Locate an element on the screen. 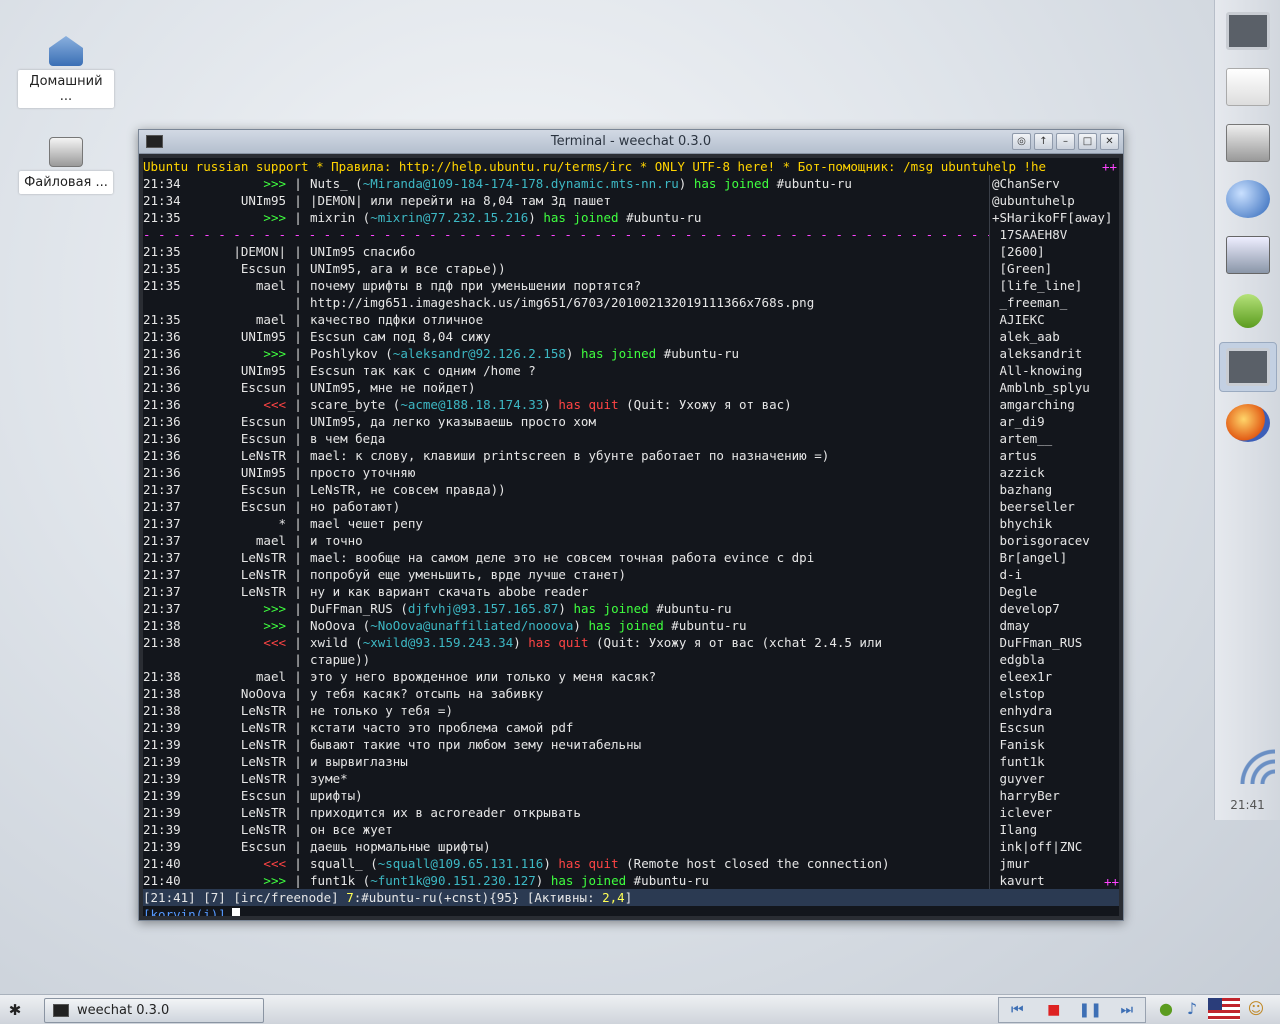 The image size is (1280, 1024). shade-button: ↑ is located at coordinates (1043, 141).